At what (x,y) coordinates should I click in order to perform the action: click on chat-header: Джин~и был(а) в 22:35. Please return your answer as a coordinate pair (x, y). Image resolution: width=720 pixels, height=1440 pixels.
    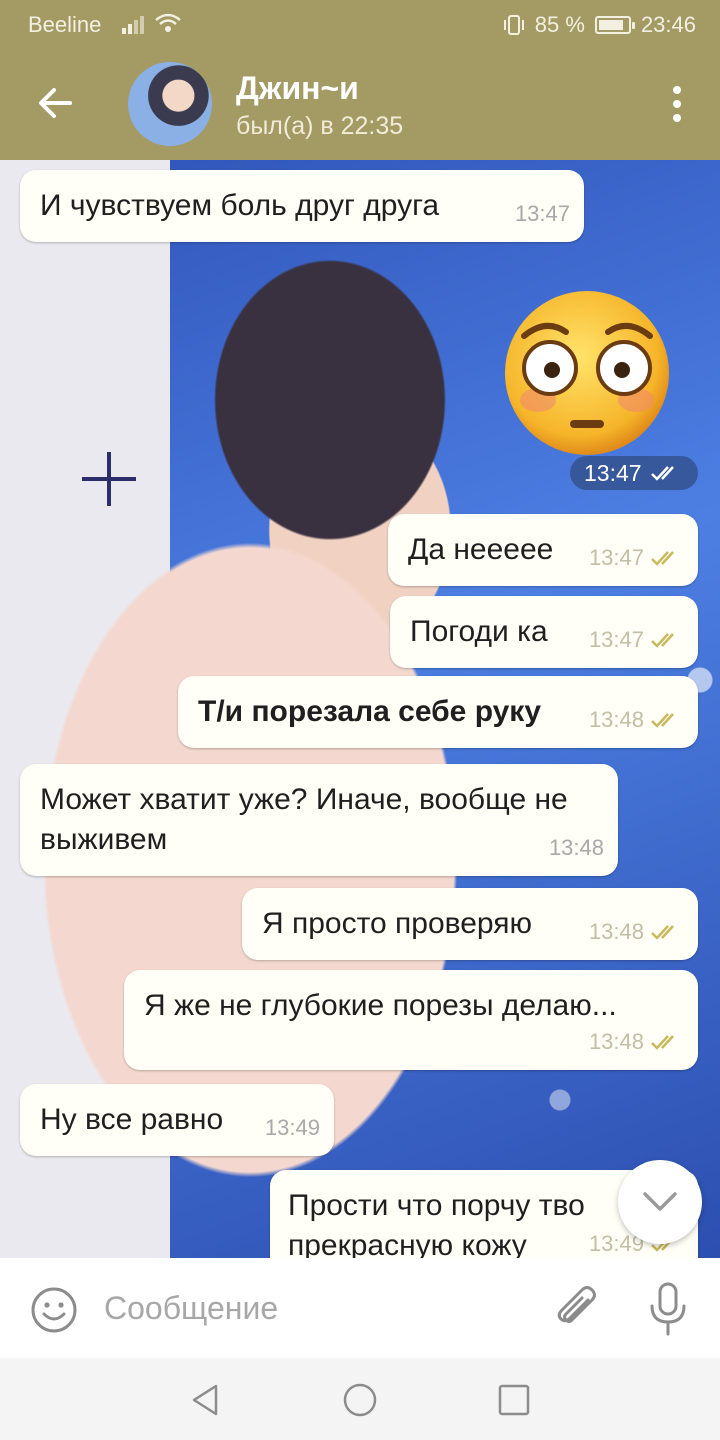
    Looking at the image, I should click on (360, 104).